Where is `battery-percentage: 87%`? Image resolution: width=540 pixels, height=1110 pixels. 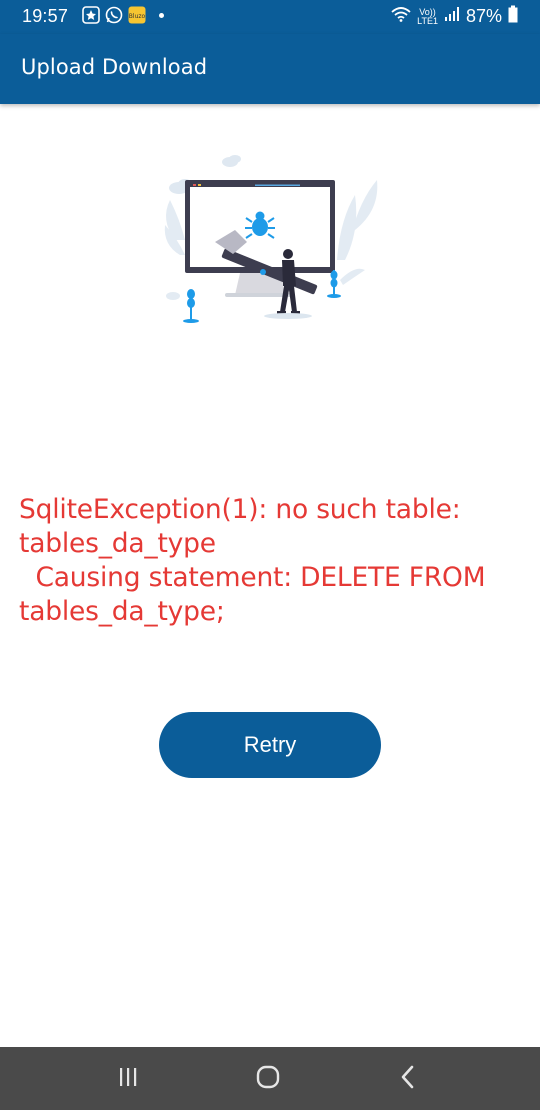
battery-percentage: 87% is located at coordinates (483, 16).